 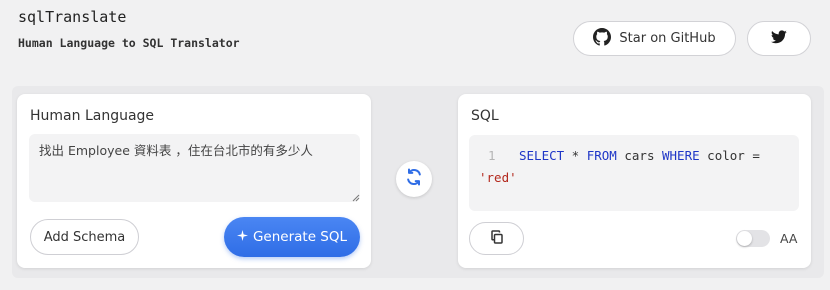 What do you see at coordinates (634, 178) in the screenshot?
I see `code-line-wrap: 'red'` at bounding box center [634, 178].